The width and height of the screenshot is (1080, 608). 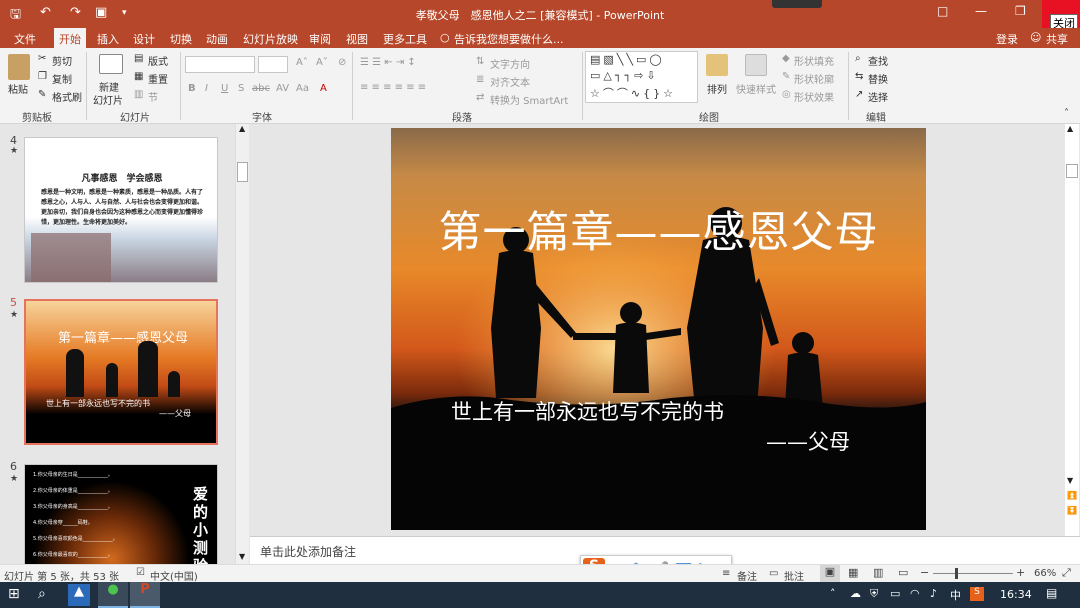 What do you see at coordinates (282, 88) in the screenshot?
I see `char-spacing-button: AV` at bounding box center [282, 88].